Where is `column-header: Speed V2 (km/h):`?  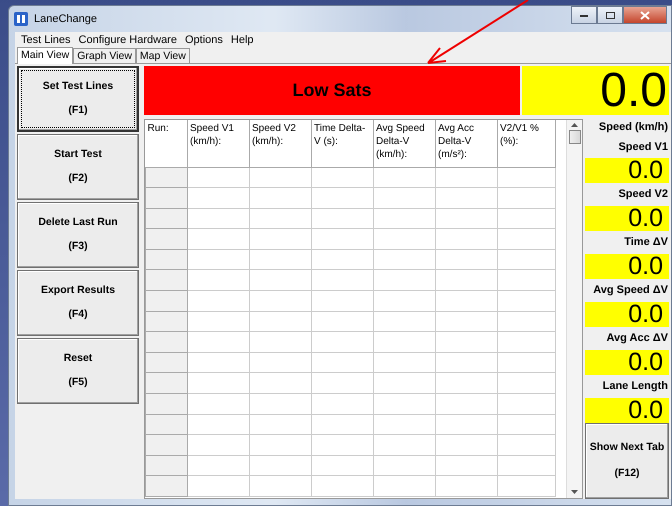 column-header: Speed V2 (km/h): is located at coordinates (281, 143).